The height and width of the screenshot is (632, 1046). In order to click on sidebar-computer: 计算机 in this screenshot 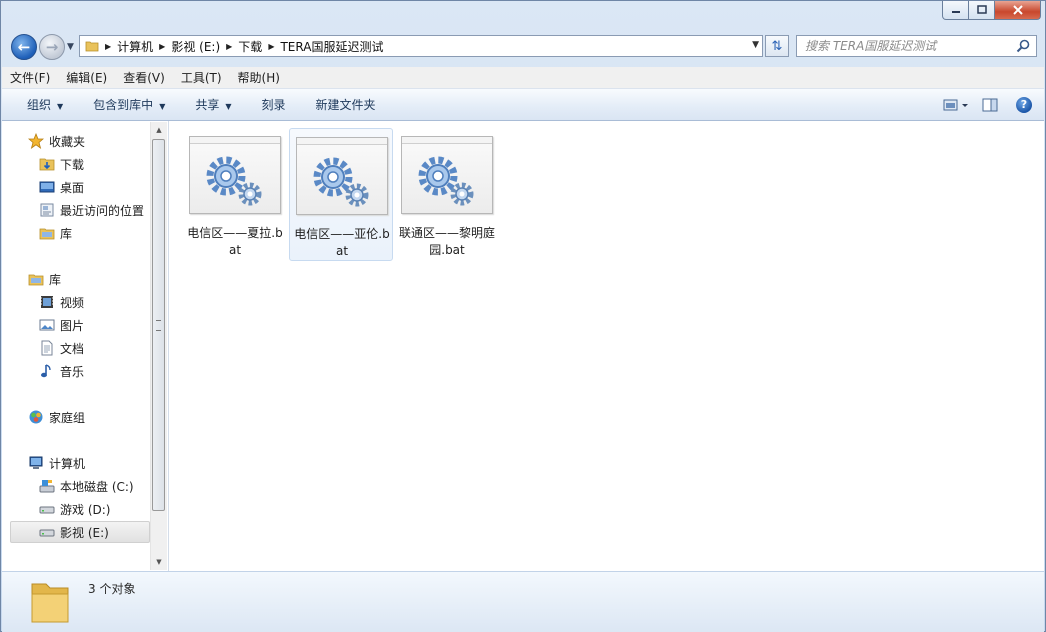, I will do `click(56, 463)`.